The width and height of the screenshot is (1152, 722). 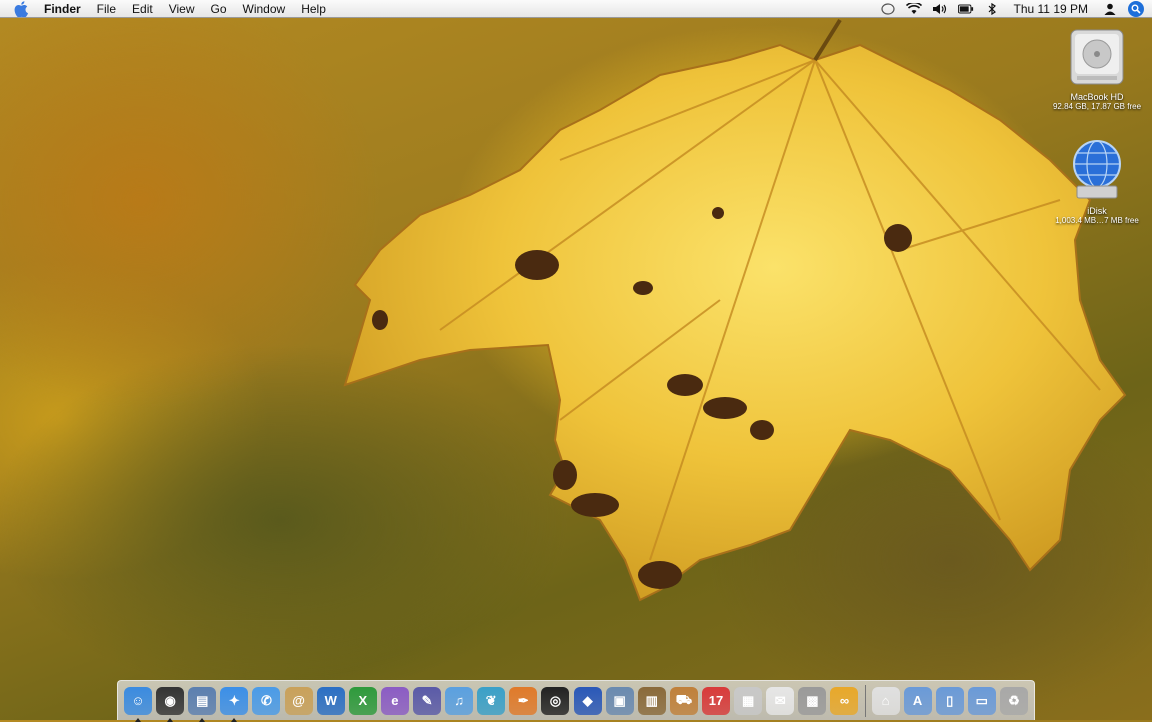 I want to click on dock-item-safari: ✦, so click(x=234, y=703).